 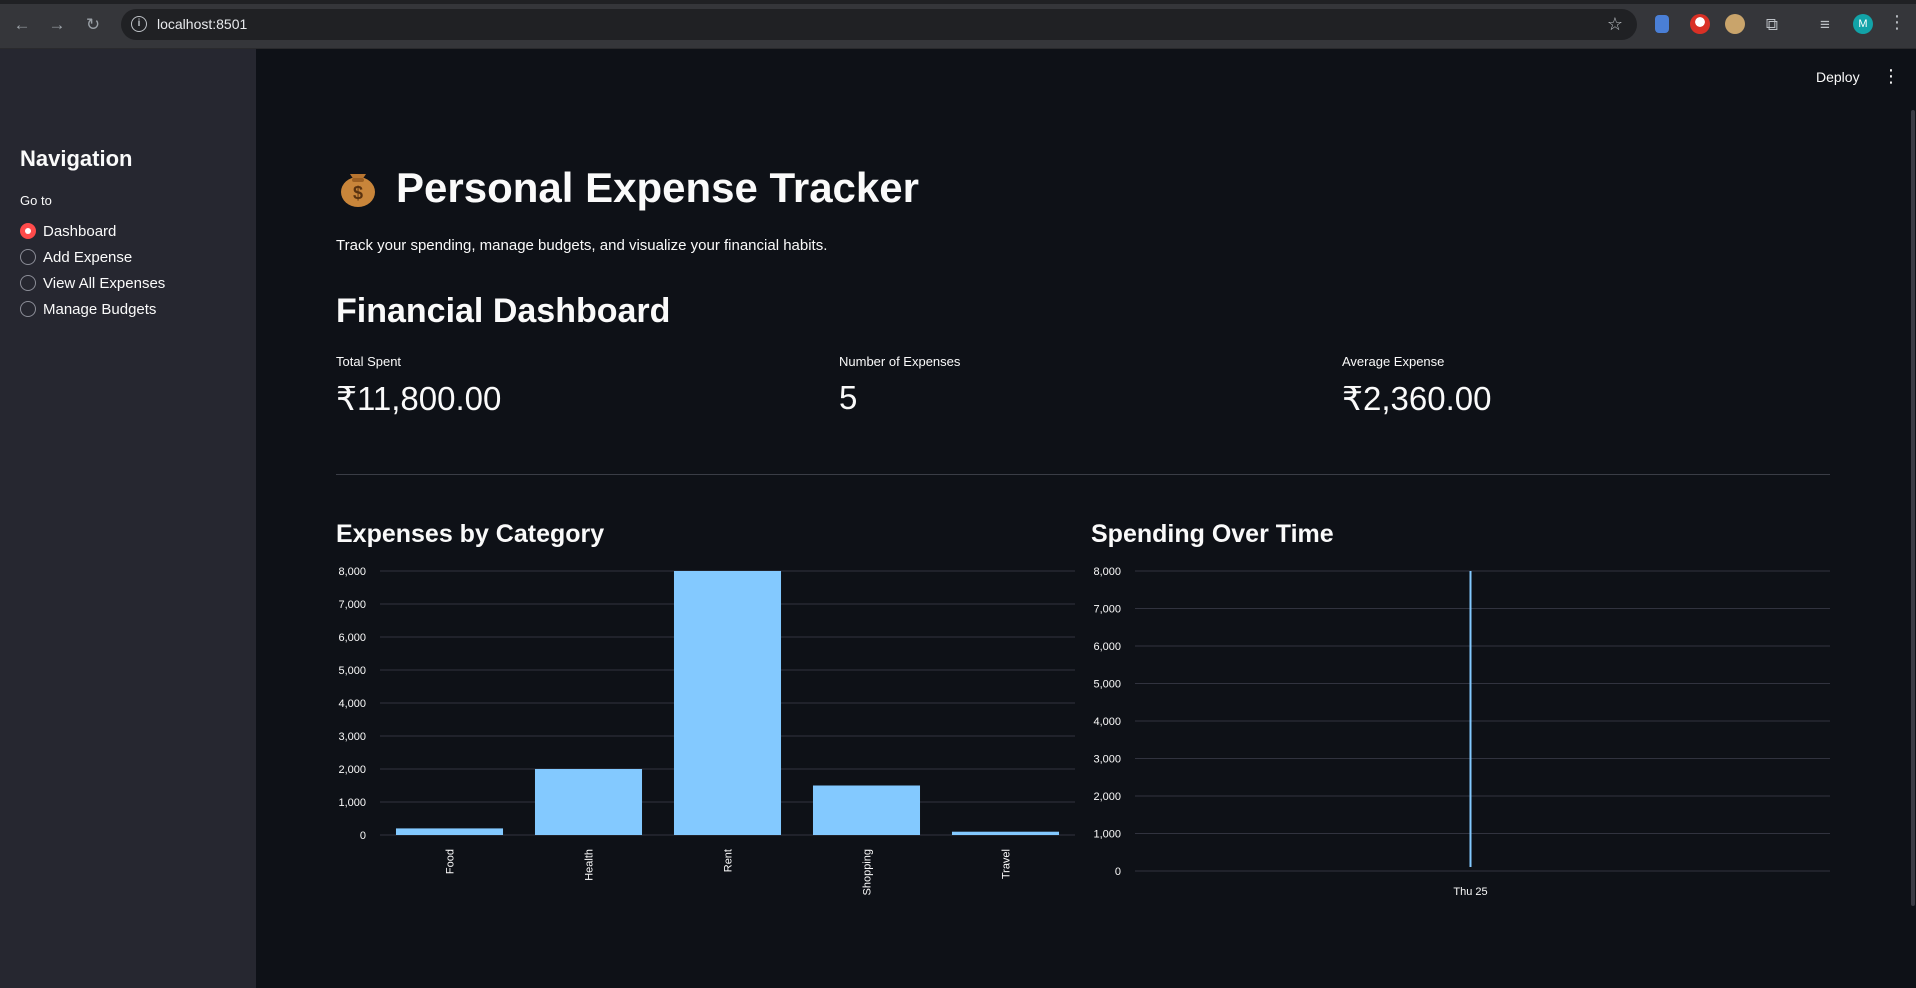 What do you see at coordinates (879, 24) in the screenshot?
I see `address-bar: i localhost:8501 ☆` at bounding box center [879, 24].